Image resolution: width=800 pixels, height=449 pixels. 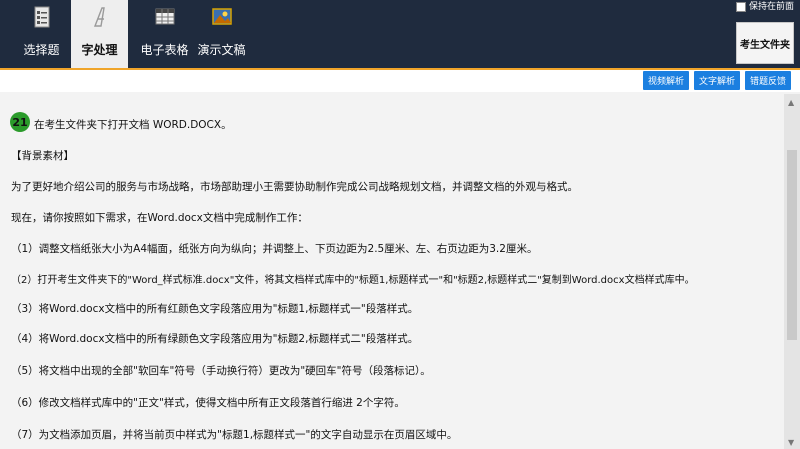 I want to click on tab-presentation: 演示文稿, so click(x=221, y=34).